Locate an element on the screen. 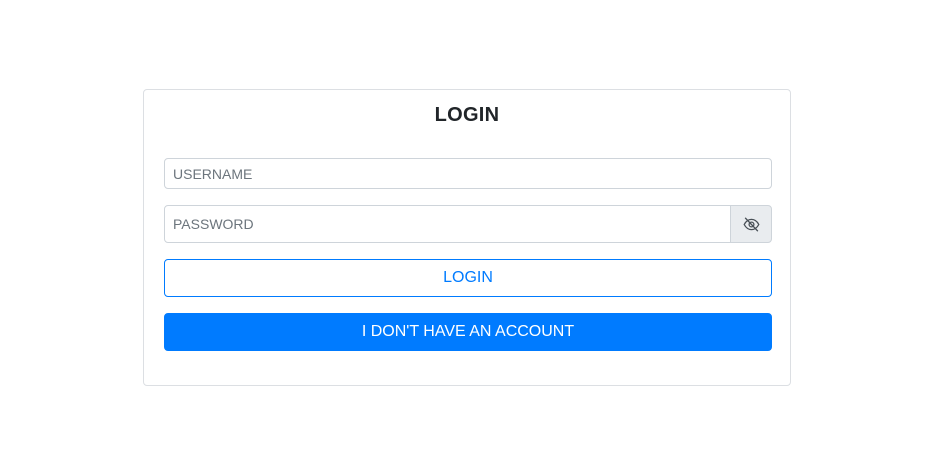 The width and height of the screenshot is (939, 475). eye-slash-icon is located at coordinates (751, 224).